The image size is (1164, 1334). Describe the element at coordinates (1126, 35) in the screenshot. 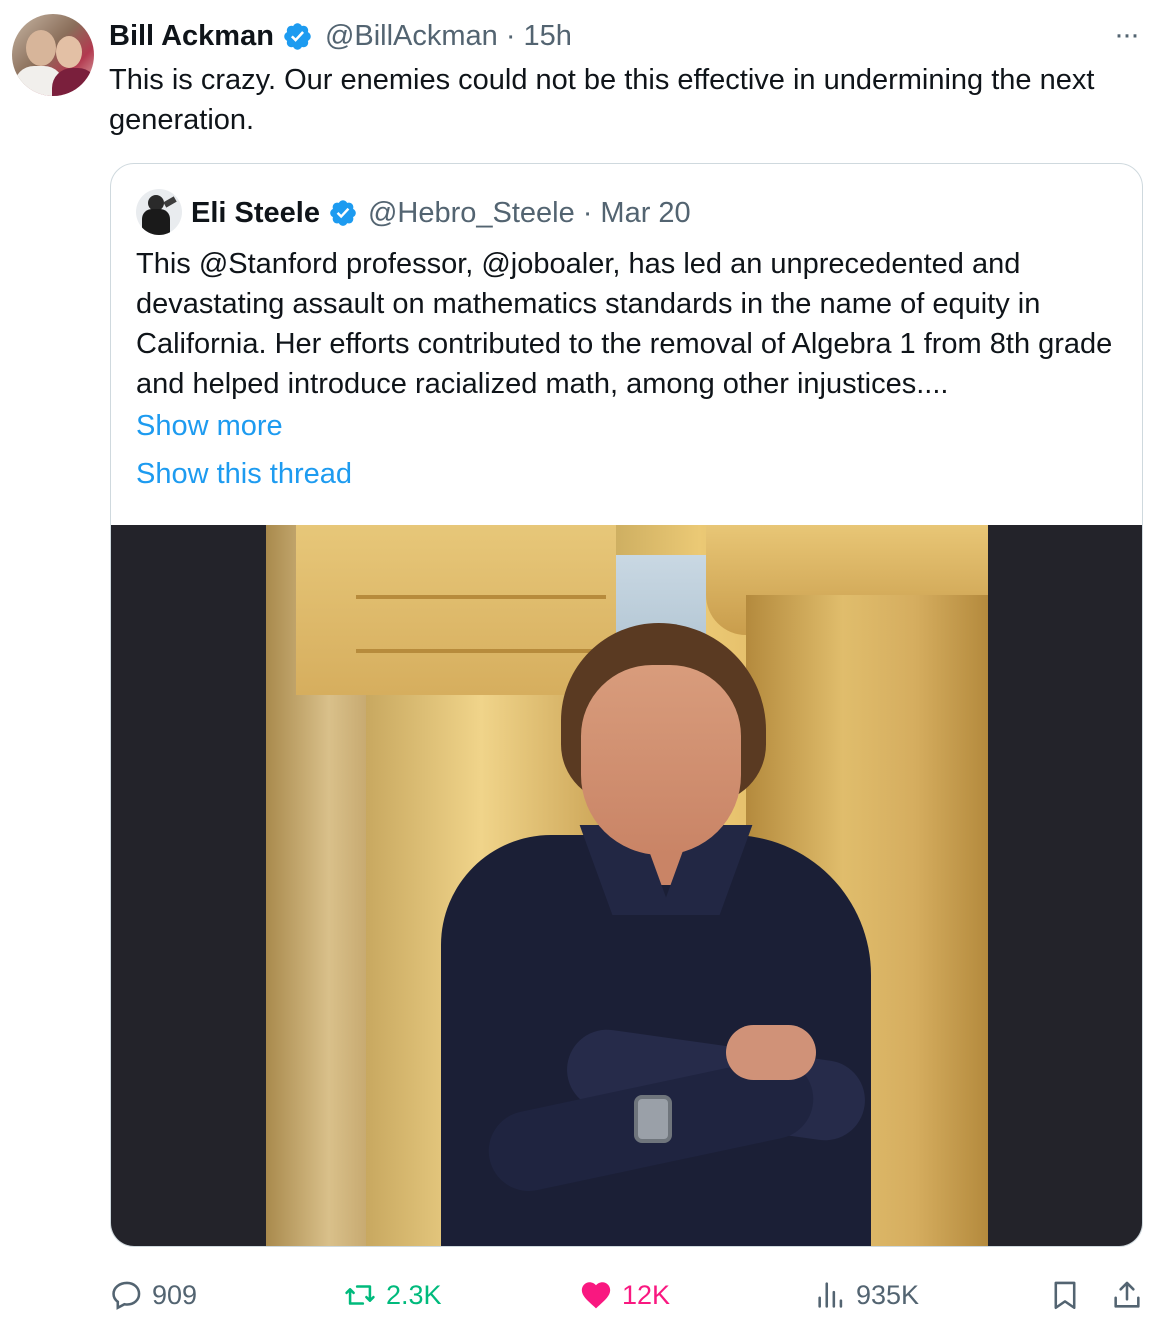

I see `more-icon: ···` at that location.